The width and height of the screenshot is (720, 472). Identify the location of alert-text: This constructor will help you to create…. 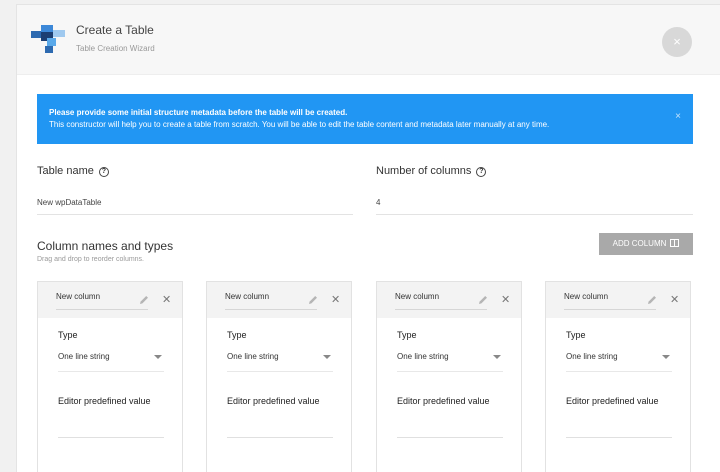
(299, 124).